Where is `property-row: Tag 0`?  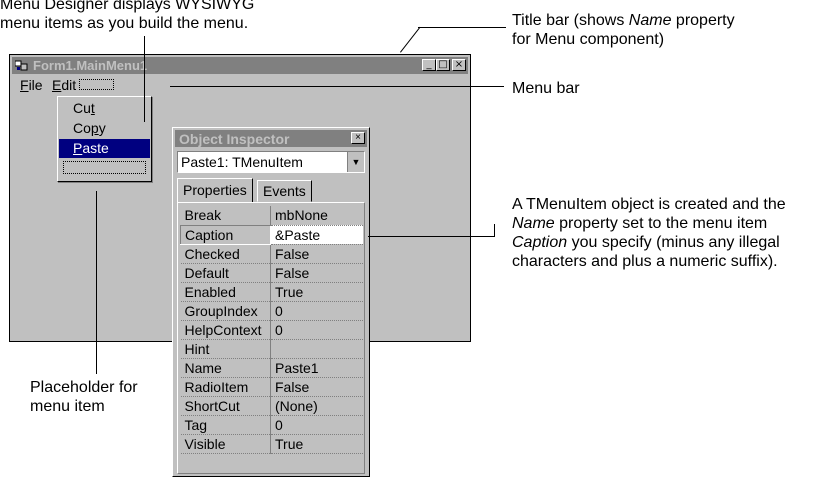 property-row: Tag 0 is located at coordinates (271, 425).